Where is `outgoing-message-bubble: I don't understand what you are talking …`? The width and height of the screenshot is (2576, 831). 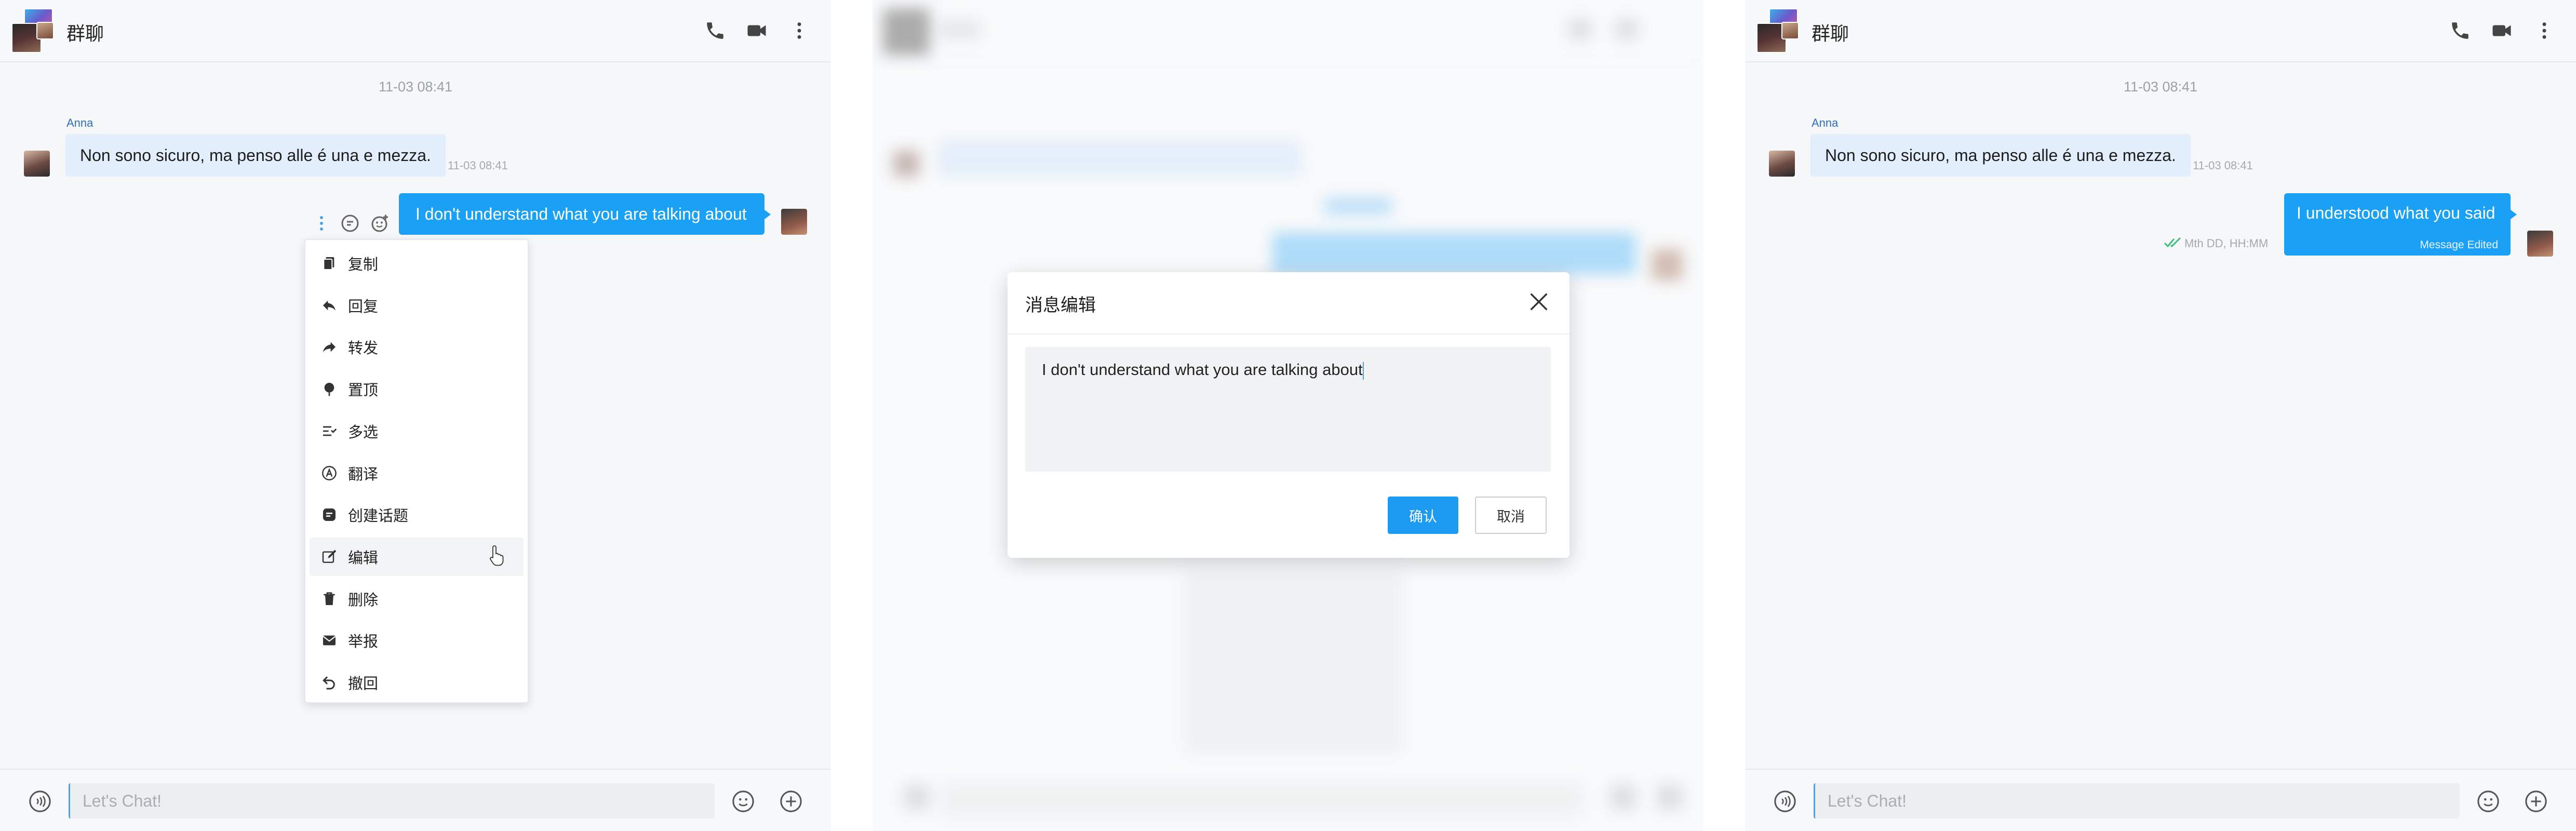
outgoing-message-bubble: I don't understand what you are talking … is located at coordinates (585, 214).